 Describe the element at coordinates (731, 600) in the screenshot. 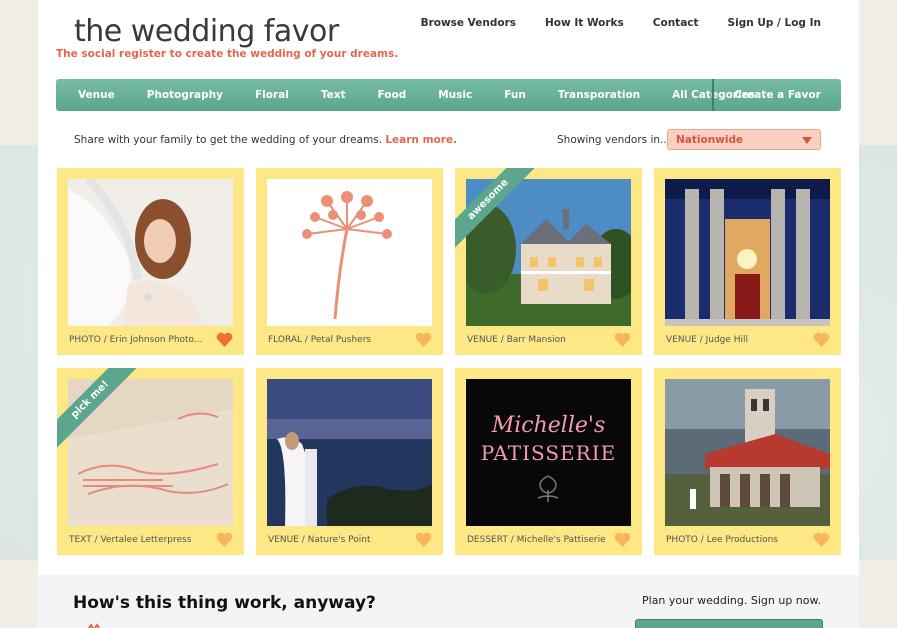

I see `plan-wedding-text: Plan your wedding. Sign up now.` at that location.